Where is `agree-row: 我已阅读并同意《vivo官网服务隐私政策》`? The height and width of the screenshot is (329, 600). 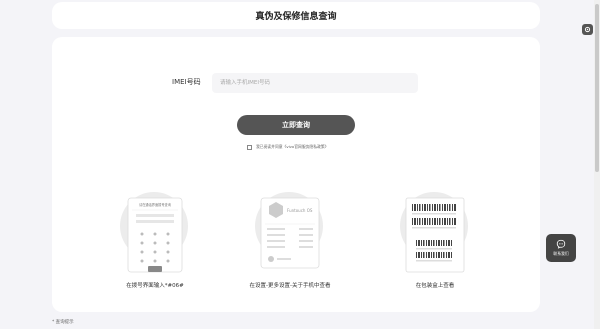 agree-row: 我已阅读并同意《vivo官网服务隐私政策》 is located at coordinates (287, 147).